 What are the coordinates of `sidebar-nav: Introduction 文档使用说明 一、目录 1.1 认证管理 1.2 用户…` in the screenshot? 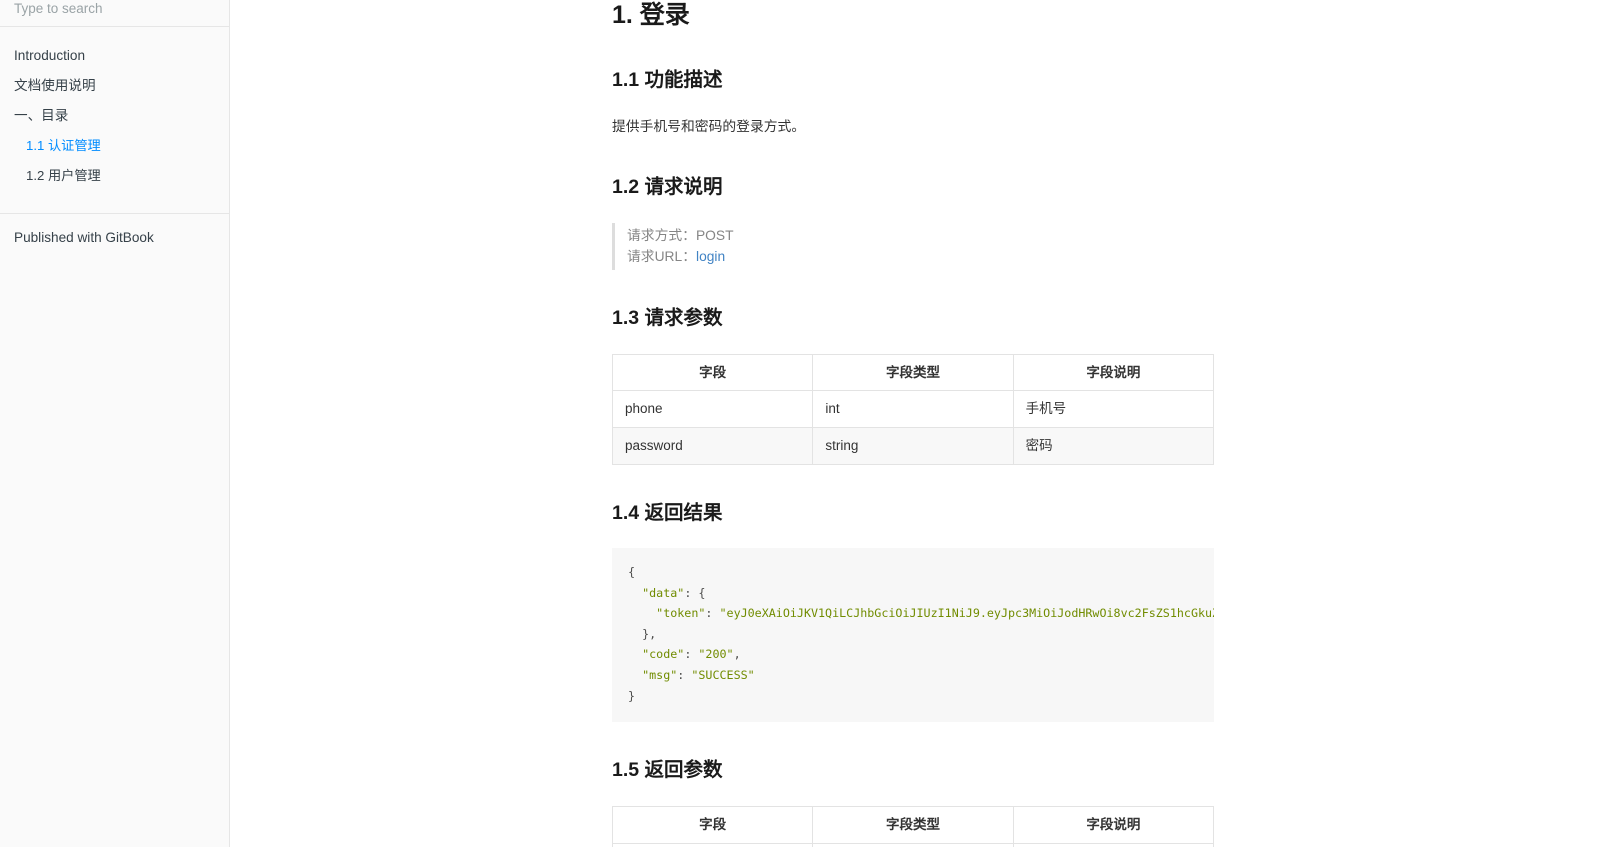 It's located at (114, 115).